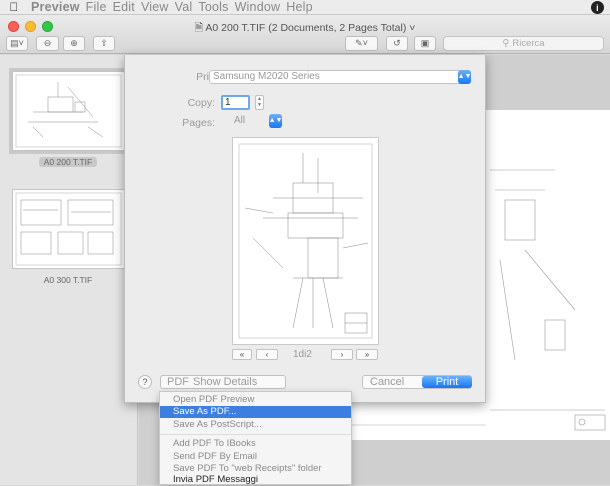 The image size is (610, 486). What do you see at coordinates (255, 457) in the screenshot?
I see `pdf-menu-send-email: Send PDF By Email` at bounding box center [255, 457].